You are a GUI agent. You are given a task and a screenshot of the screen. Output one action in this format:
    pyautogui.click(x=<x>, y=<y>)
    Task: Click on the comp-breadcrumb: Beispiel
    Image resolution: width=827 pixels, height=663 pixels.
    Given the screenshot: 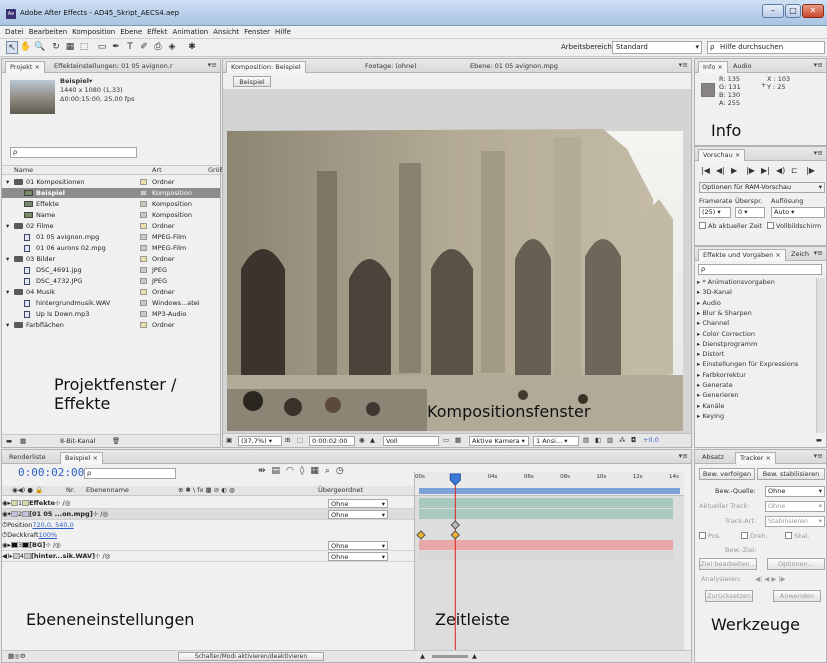 What is the action you would take?
    pyautogui.click(x=252, y=81)
    